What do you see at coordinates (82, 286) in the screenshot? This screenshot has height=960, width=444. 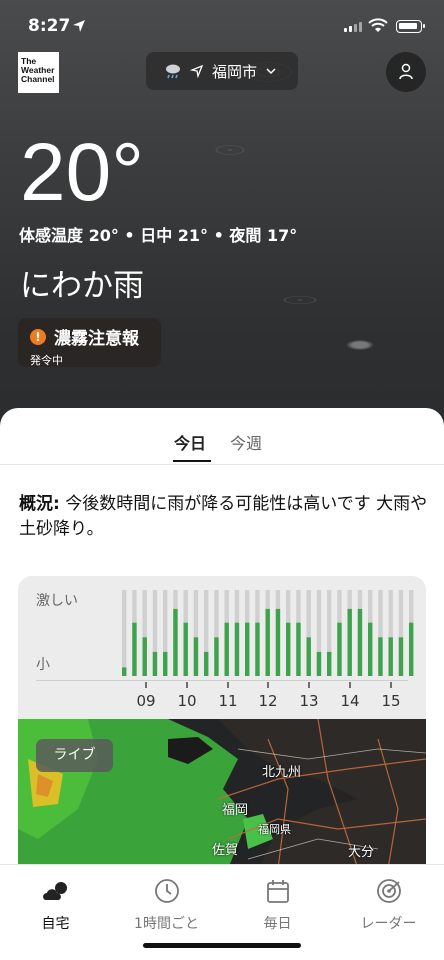 I see `current-condition: にわか雨` at bounding box center [82, 286].